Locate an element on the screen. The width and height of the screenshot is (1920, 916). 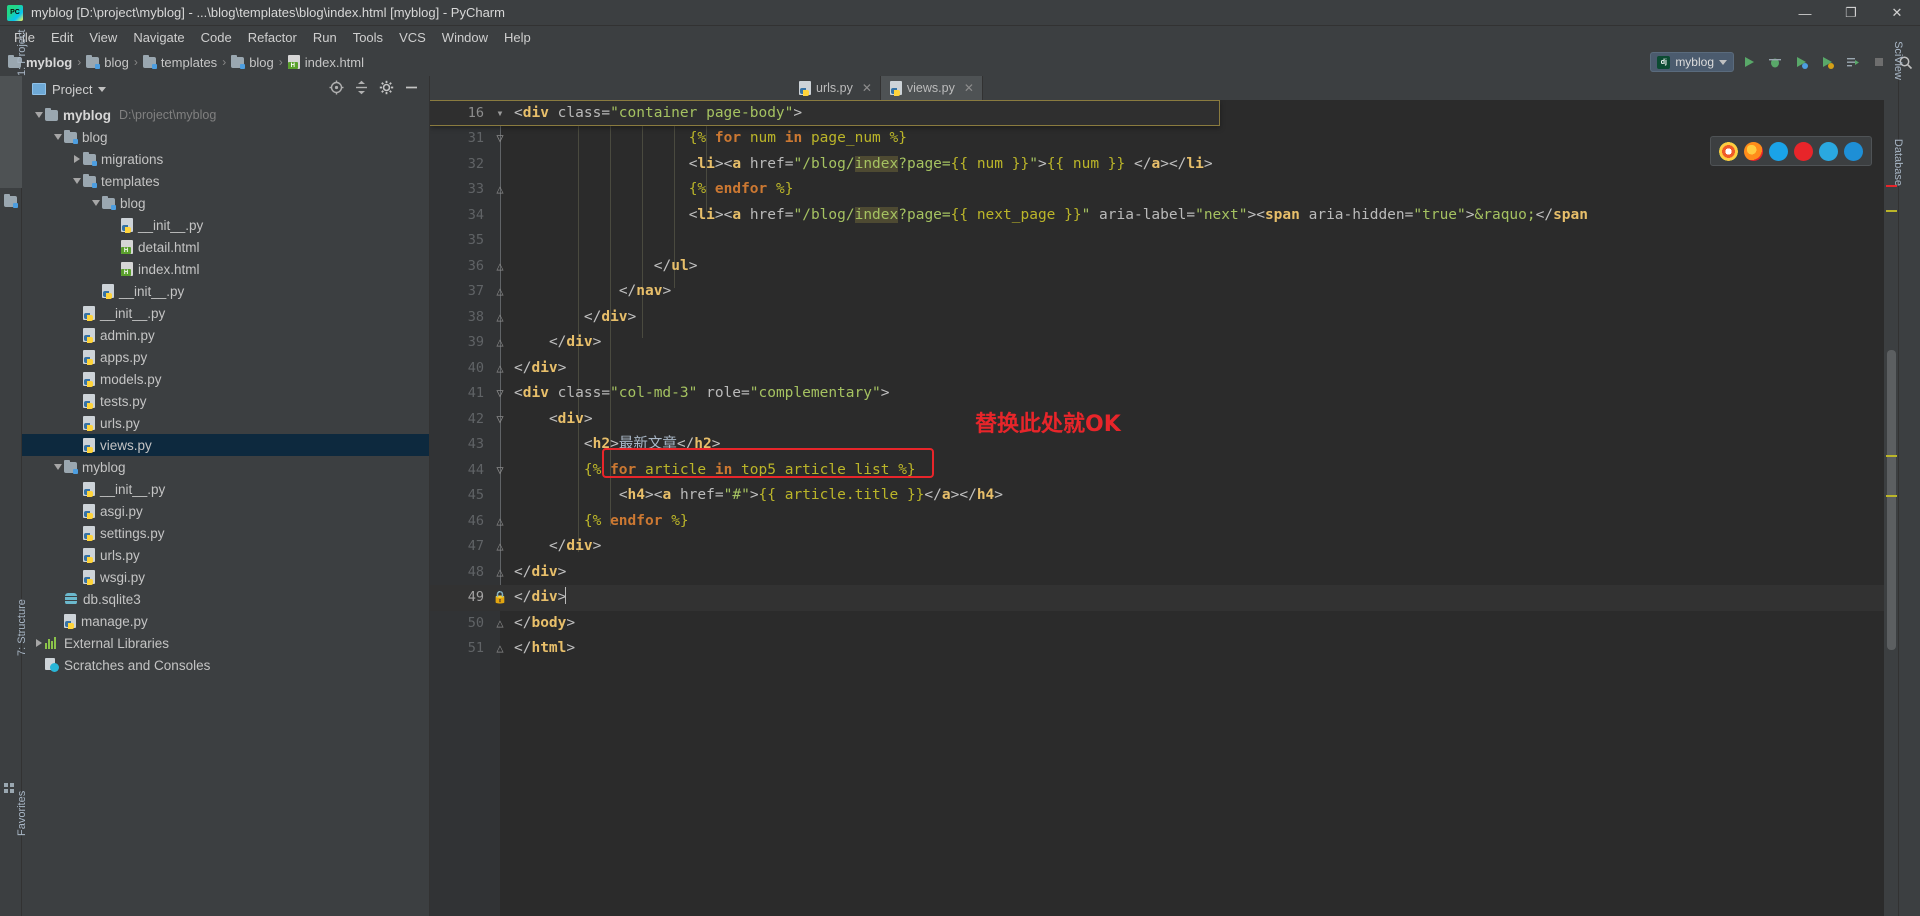
debug-icon is located at coordinates (1775, 62).